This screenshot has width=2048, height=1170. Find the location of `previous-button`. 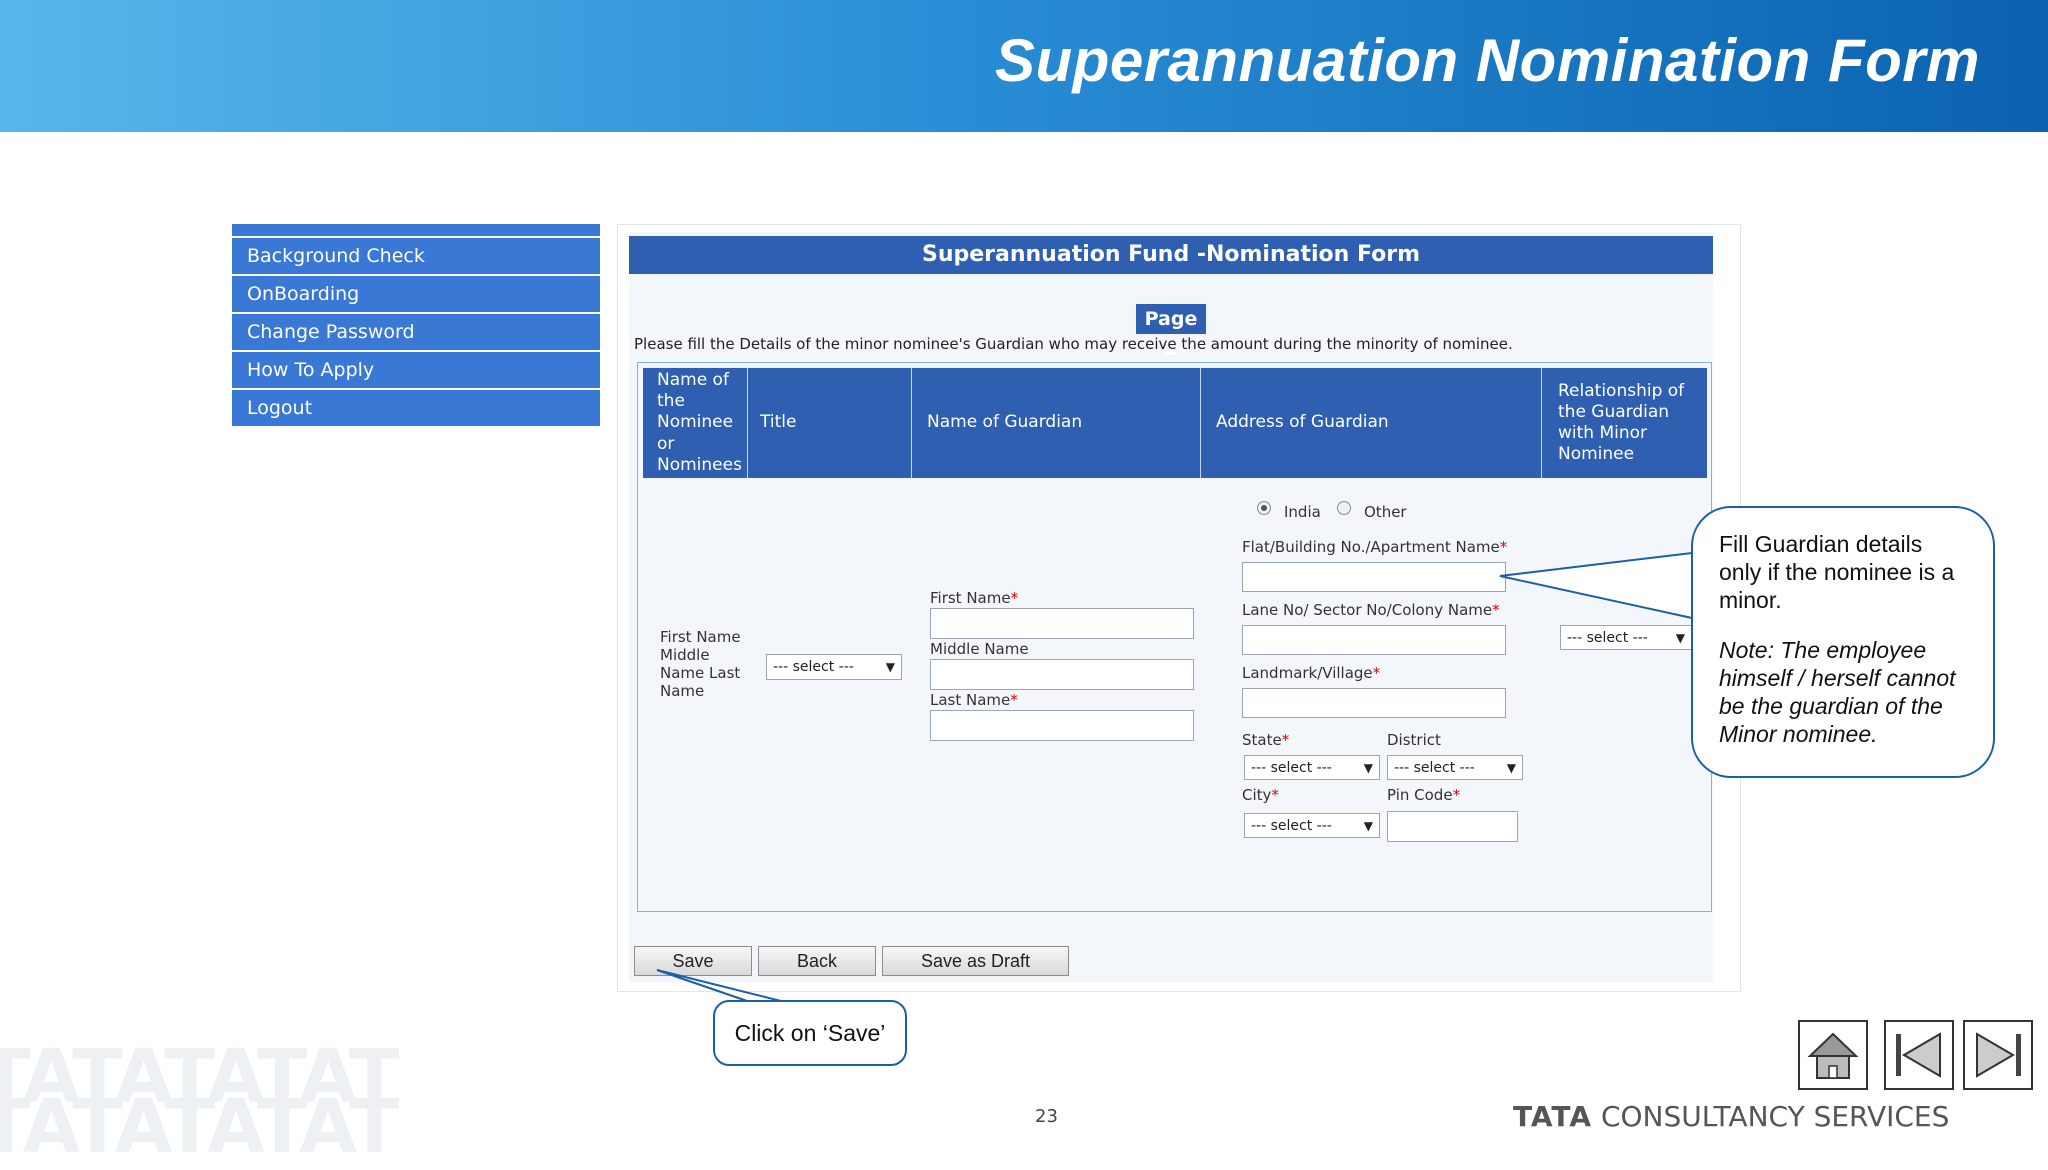

previous-button is located at coordinates (1919, 1055).